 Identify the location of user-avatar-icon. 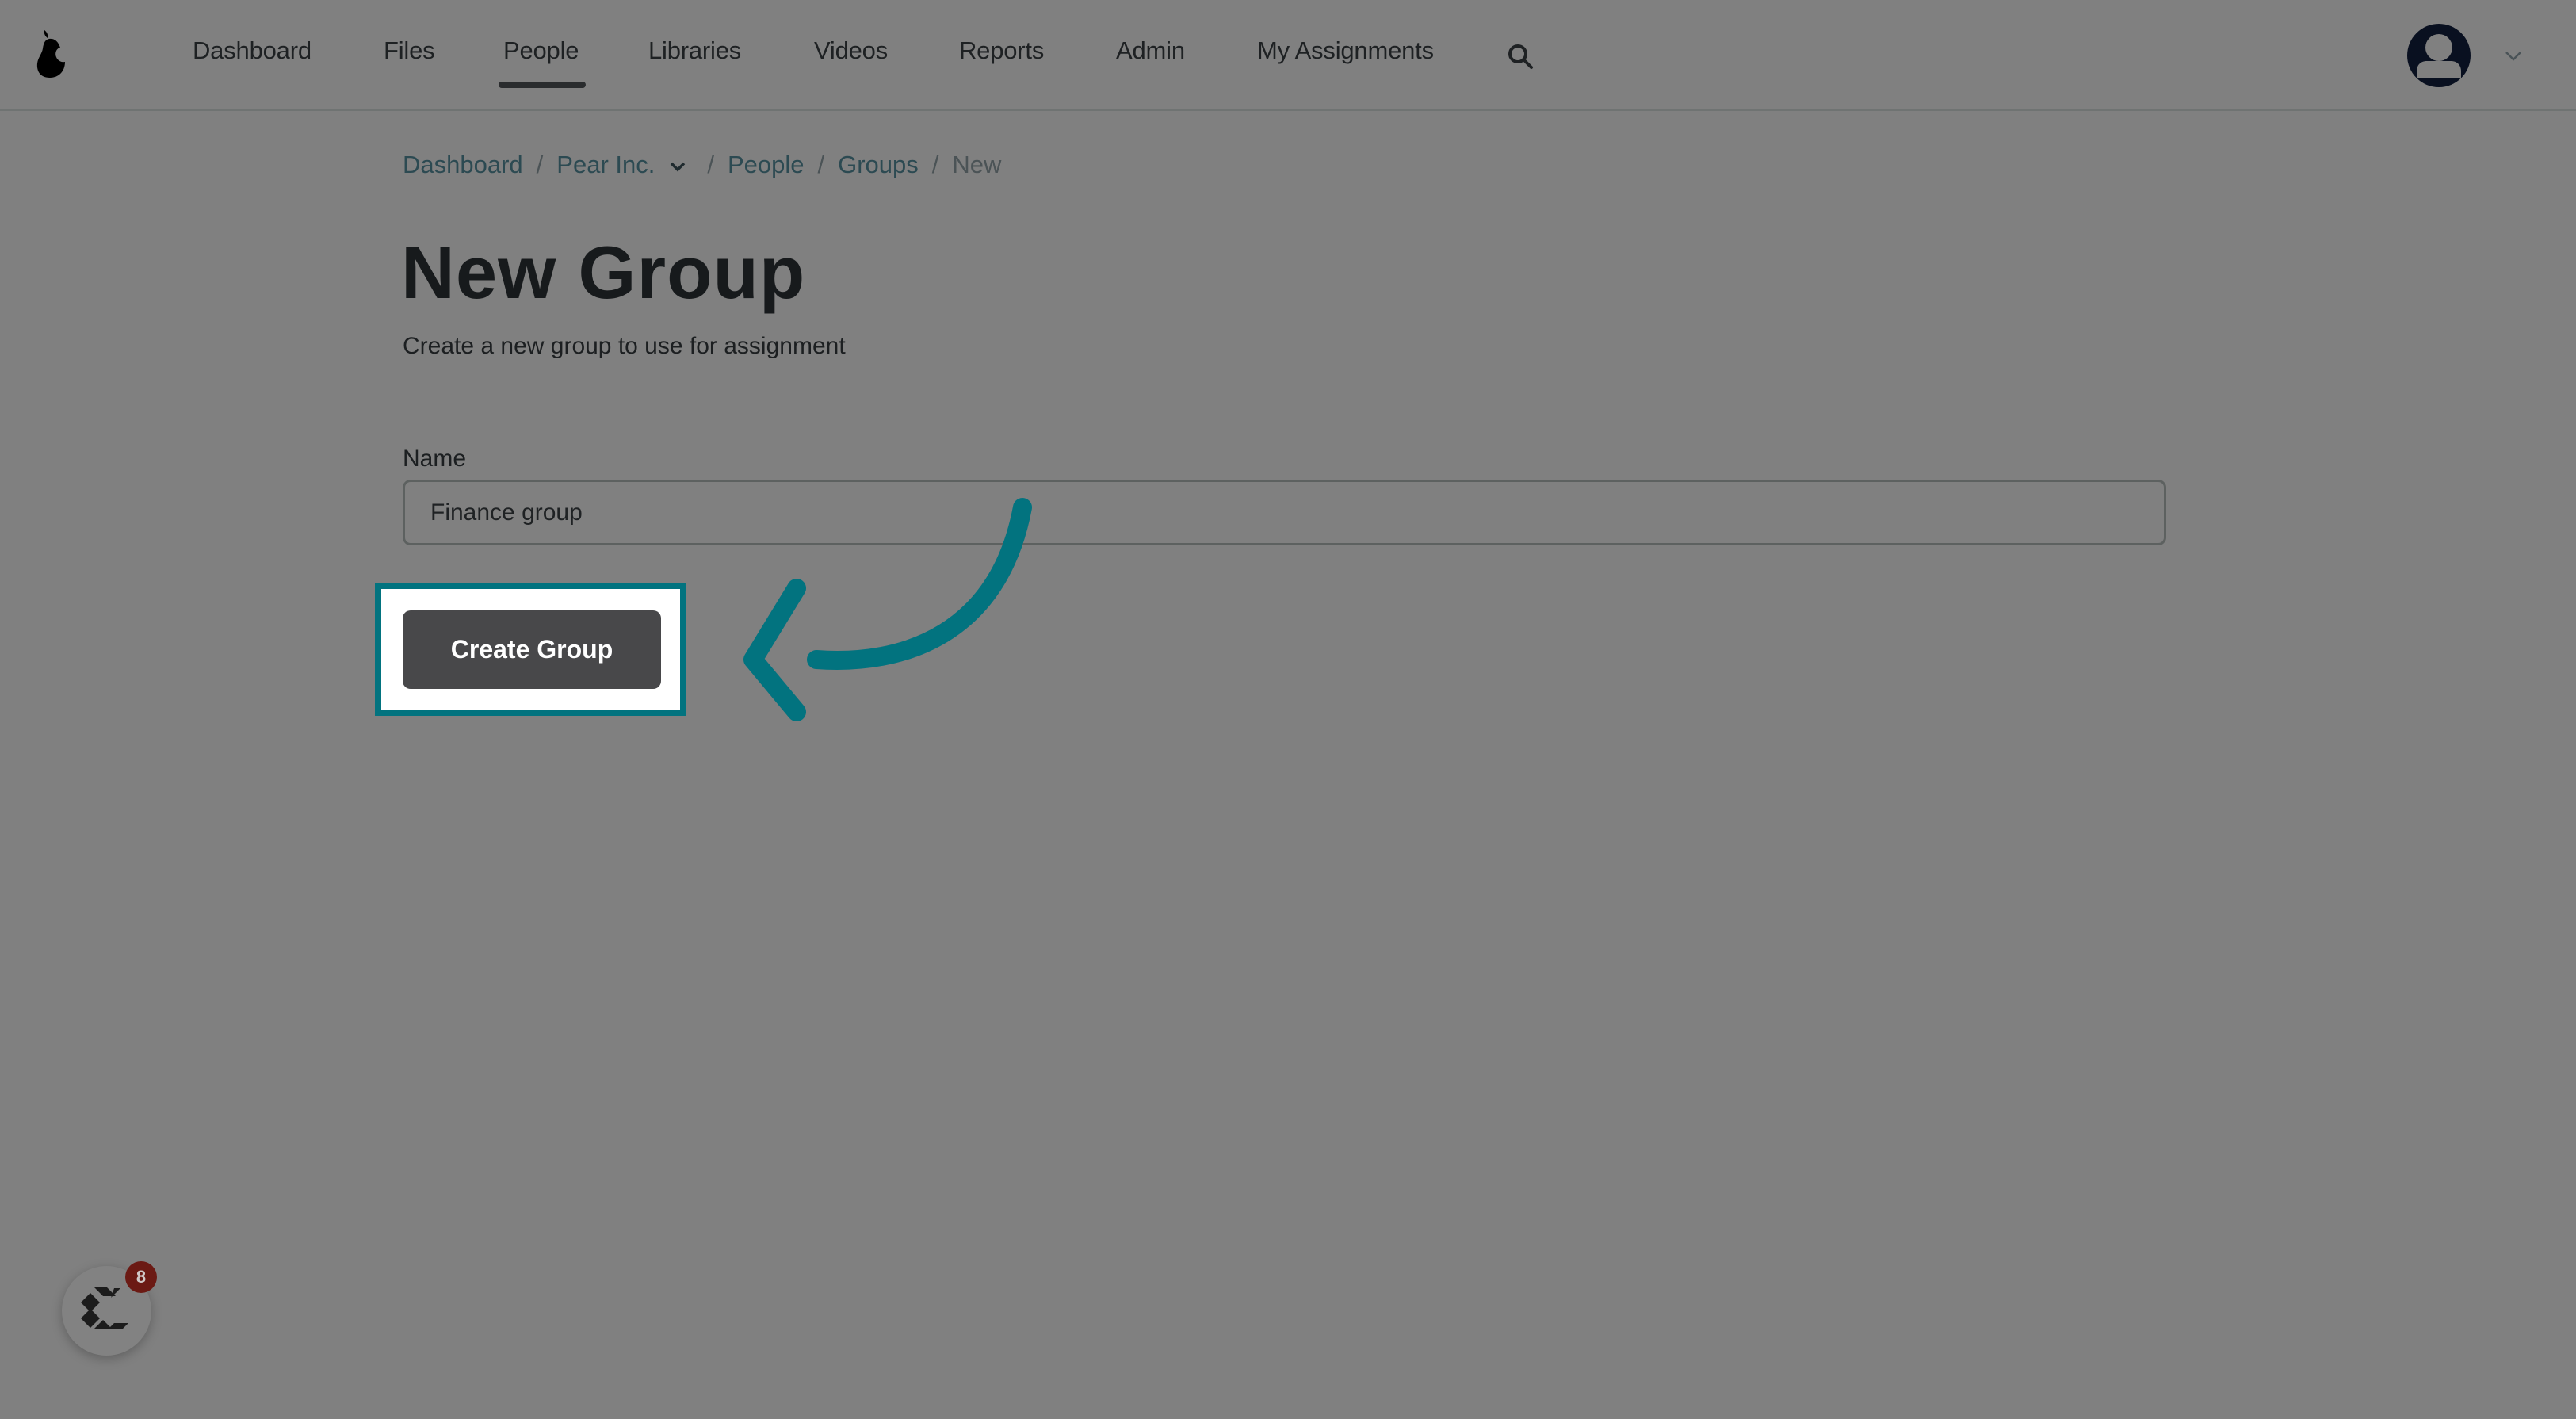
(2439, 55).